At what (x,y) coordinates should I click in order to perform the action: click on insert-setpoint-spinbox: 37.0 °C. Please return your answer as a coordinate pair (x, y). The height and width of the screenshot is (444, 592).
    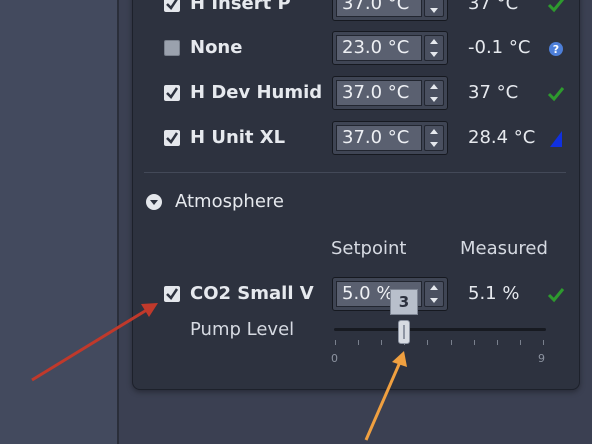
    Looking at the image, I should click on (390, 10).